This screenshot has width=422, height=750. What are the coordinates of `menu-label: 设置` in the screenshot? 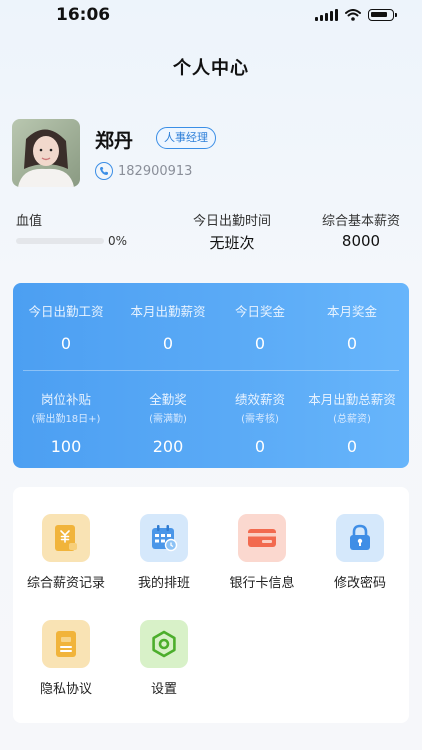 It's located at (163, 689).